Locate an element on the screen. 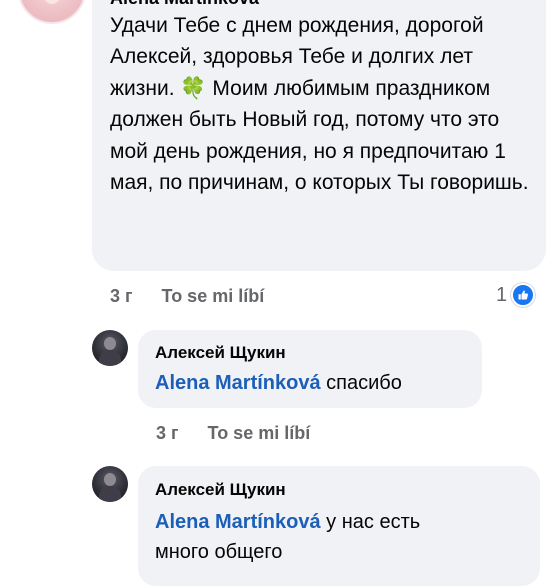 This screenshot has height=586, width=560. like-button: To se mi líbí is located at coordinates (213, 296).